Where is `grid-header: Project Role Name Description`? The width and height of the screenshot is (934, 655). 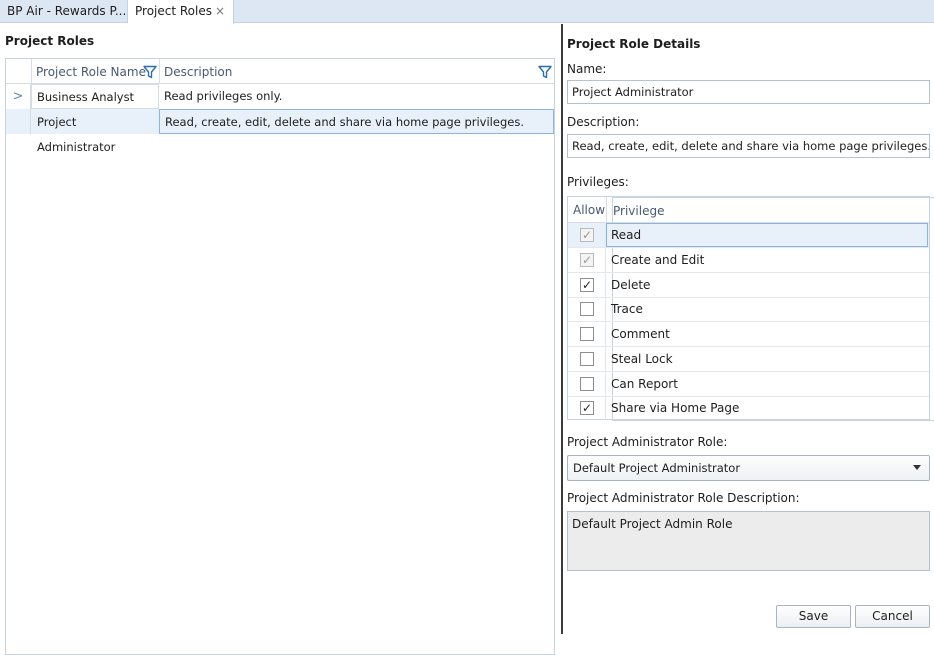 grid-header: Project Role Name Description is located at coordinates (280, 71).